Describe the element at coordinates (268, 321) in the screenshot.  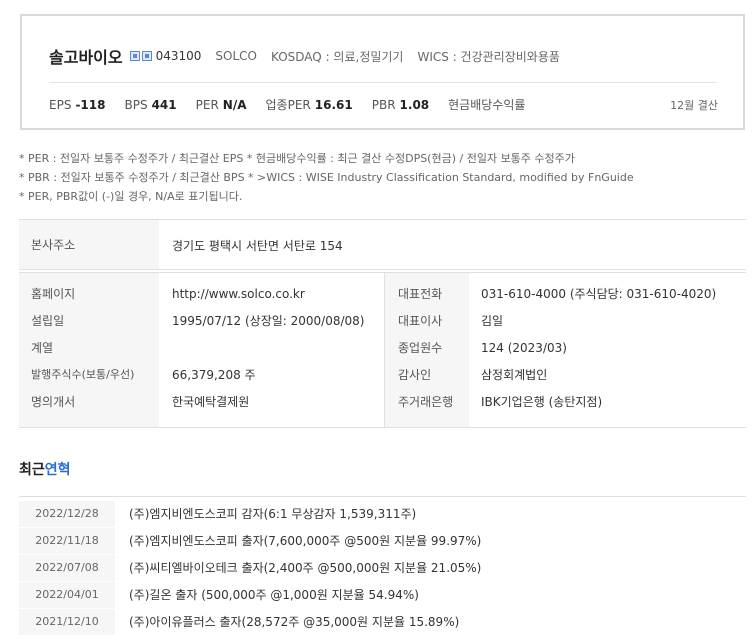
I see `founded-value: 1995/07/12 (상장일: 2000/08/08)` at that location.